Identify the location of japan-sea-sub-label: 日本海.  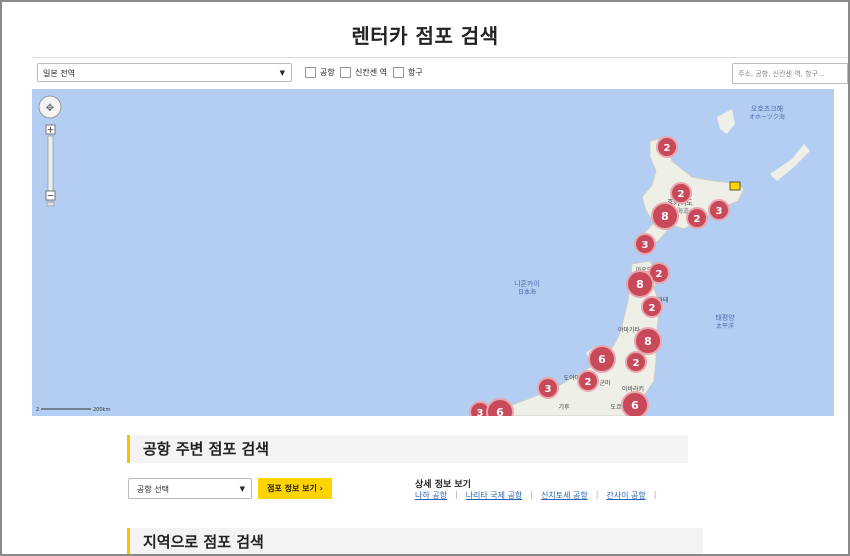
(527, 292).